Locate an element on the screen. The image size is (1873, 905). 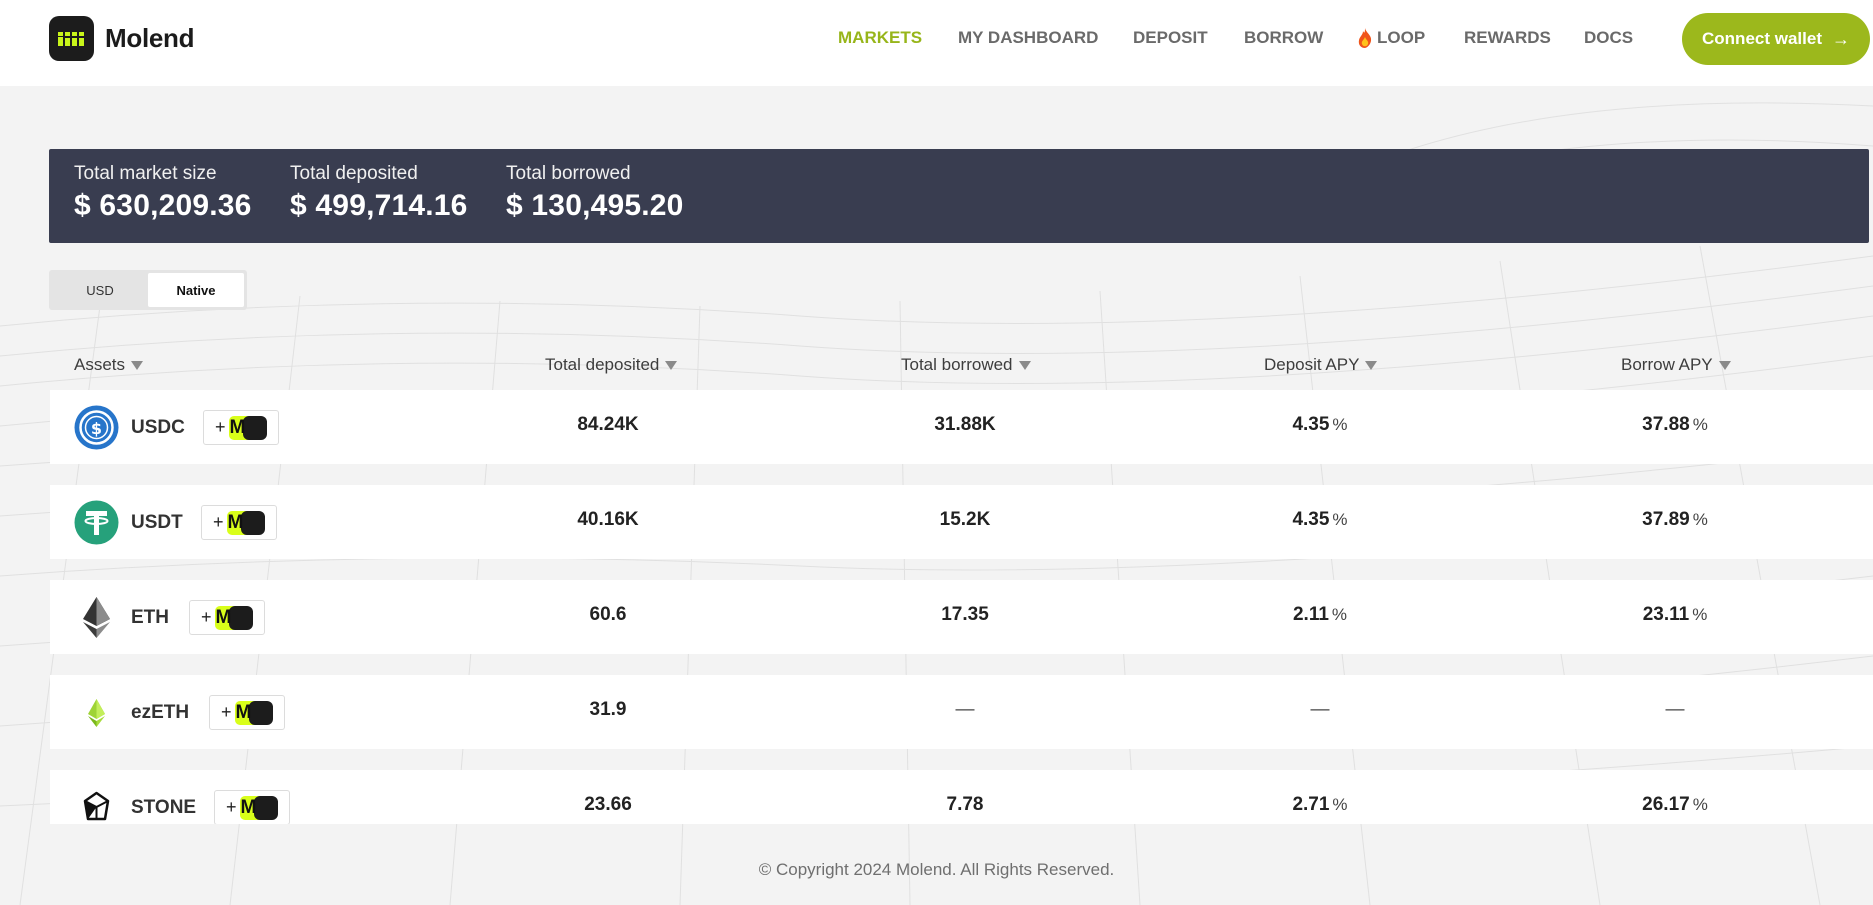
stat-deposited: Total deposited $ 499,714.16 is located at coordinates (379, 193).